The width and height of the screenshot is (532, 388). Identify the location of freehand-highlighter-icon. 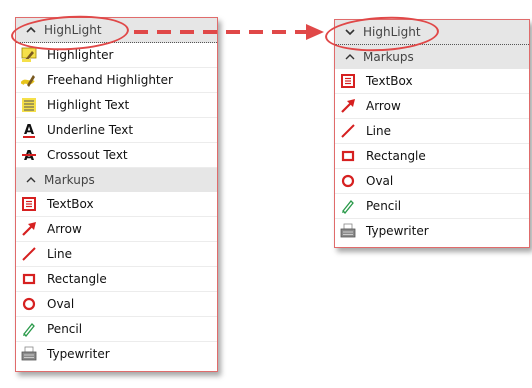
(29, 80).